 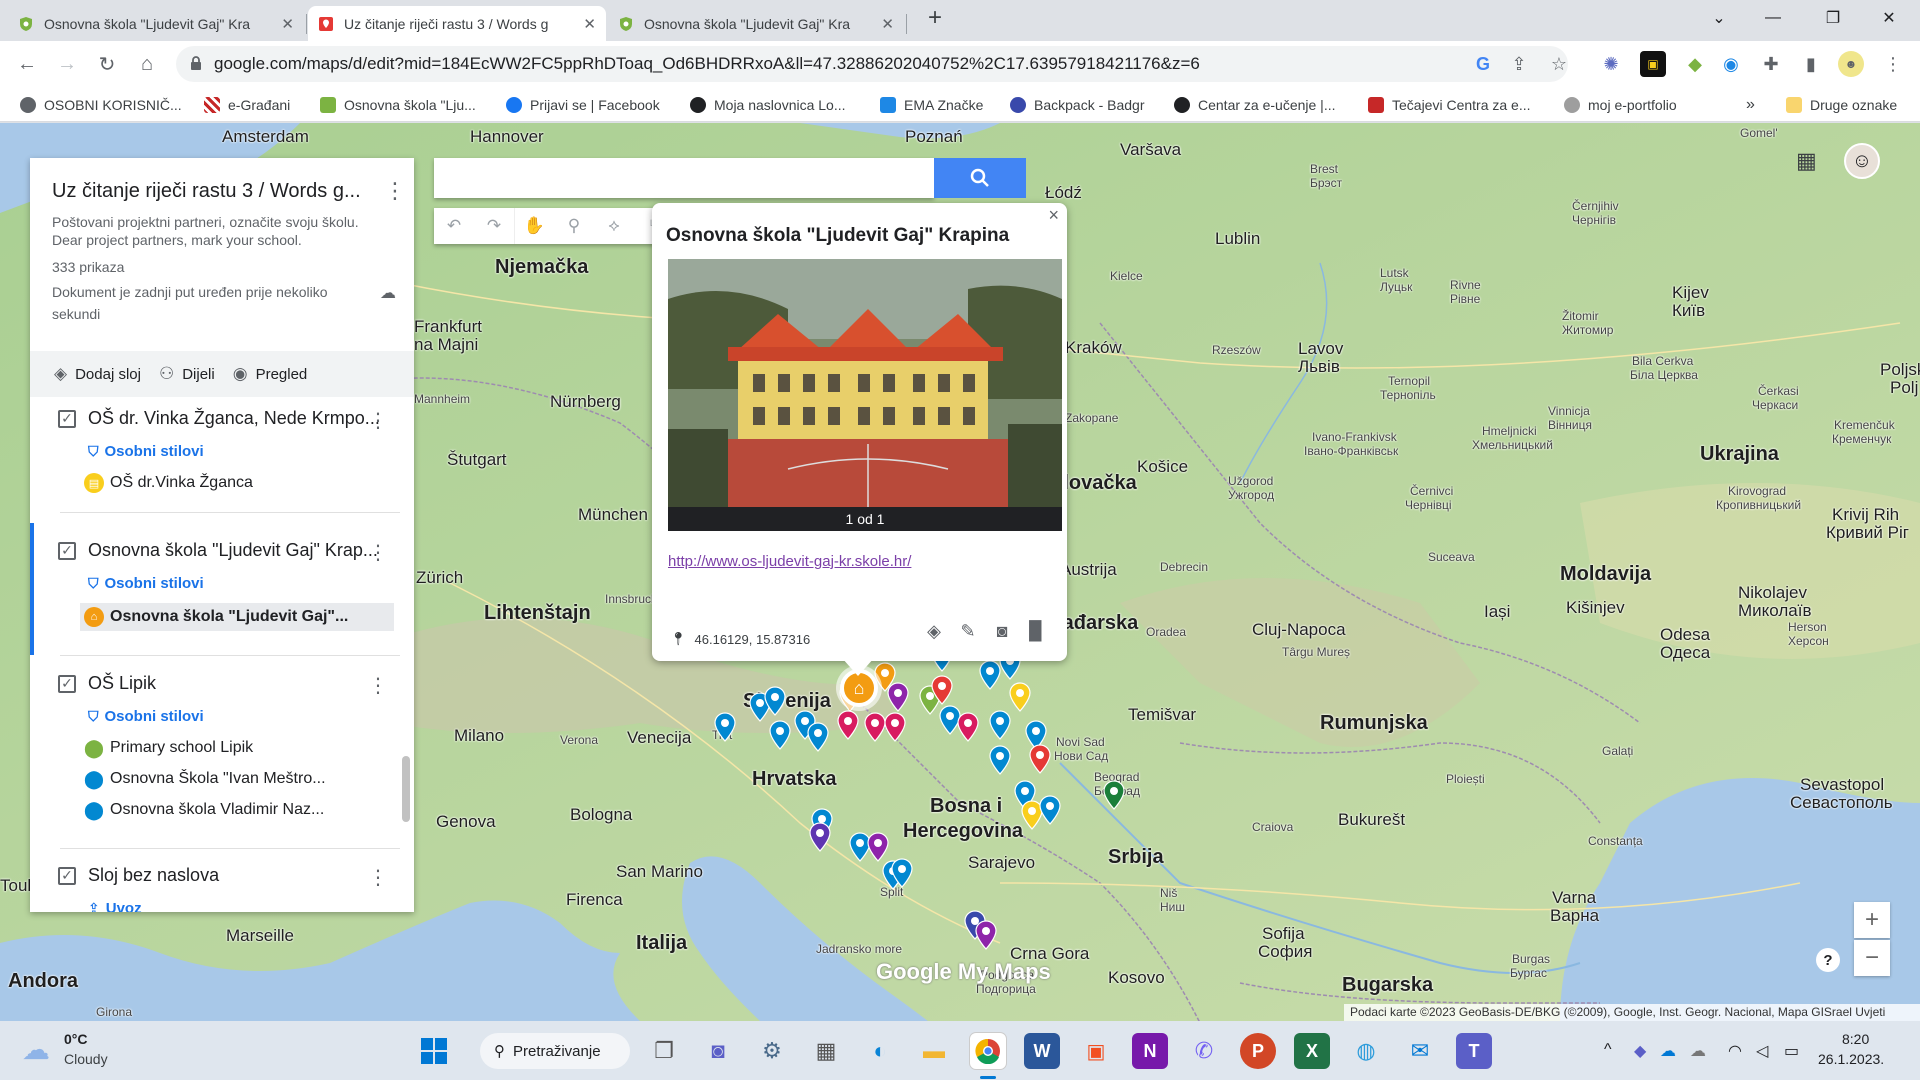 What do you see at coordinates (934, 1051) in the screenshot?
I see `file-explorer-icon: ▬` at bounding box center [934, 1051].